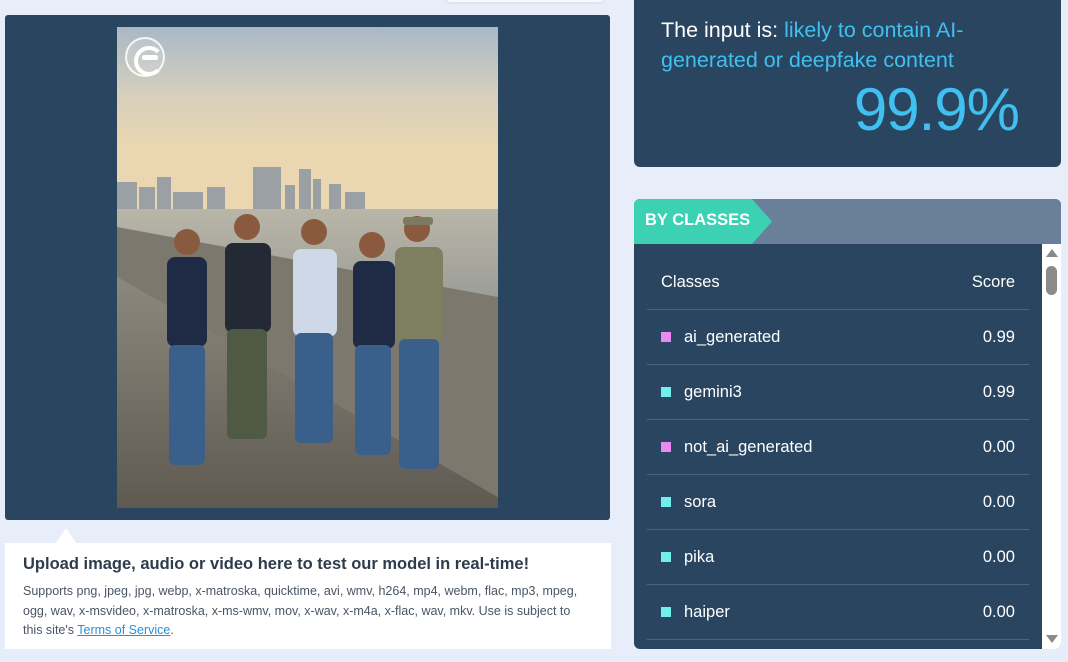 This screenshot has width=1068, height=662. Describe the element at coordinates (707, 611) in the screenshot. I see `class-name: haiper` at that location.